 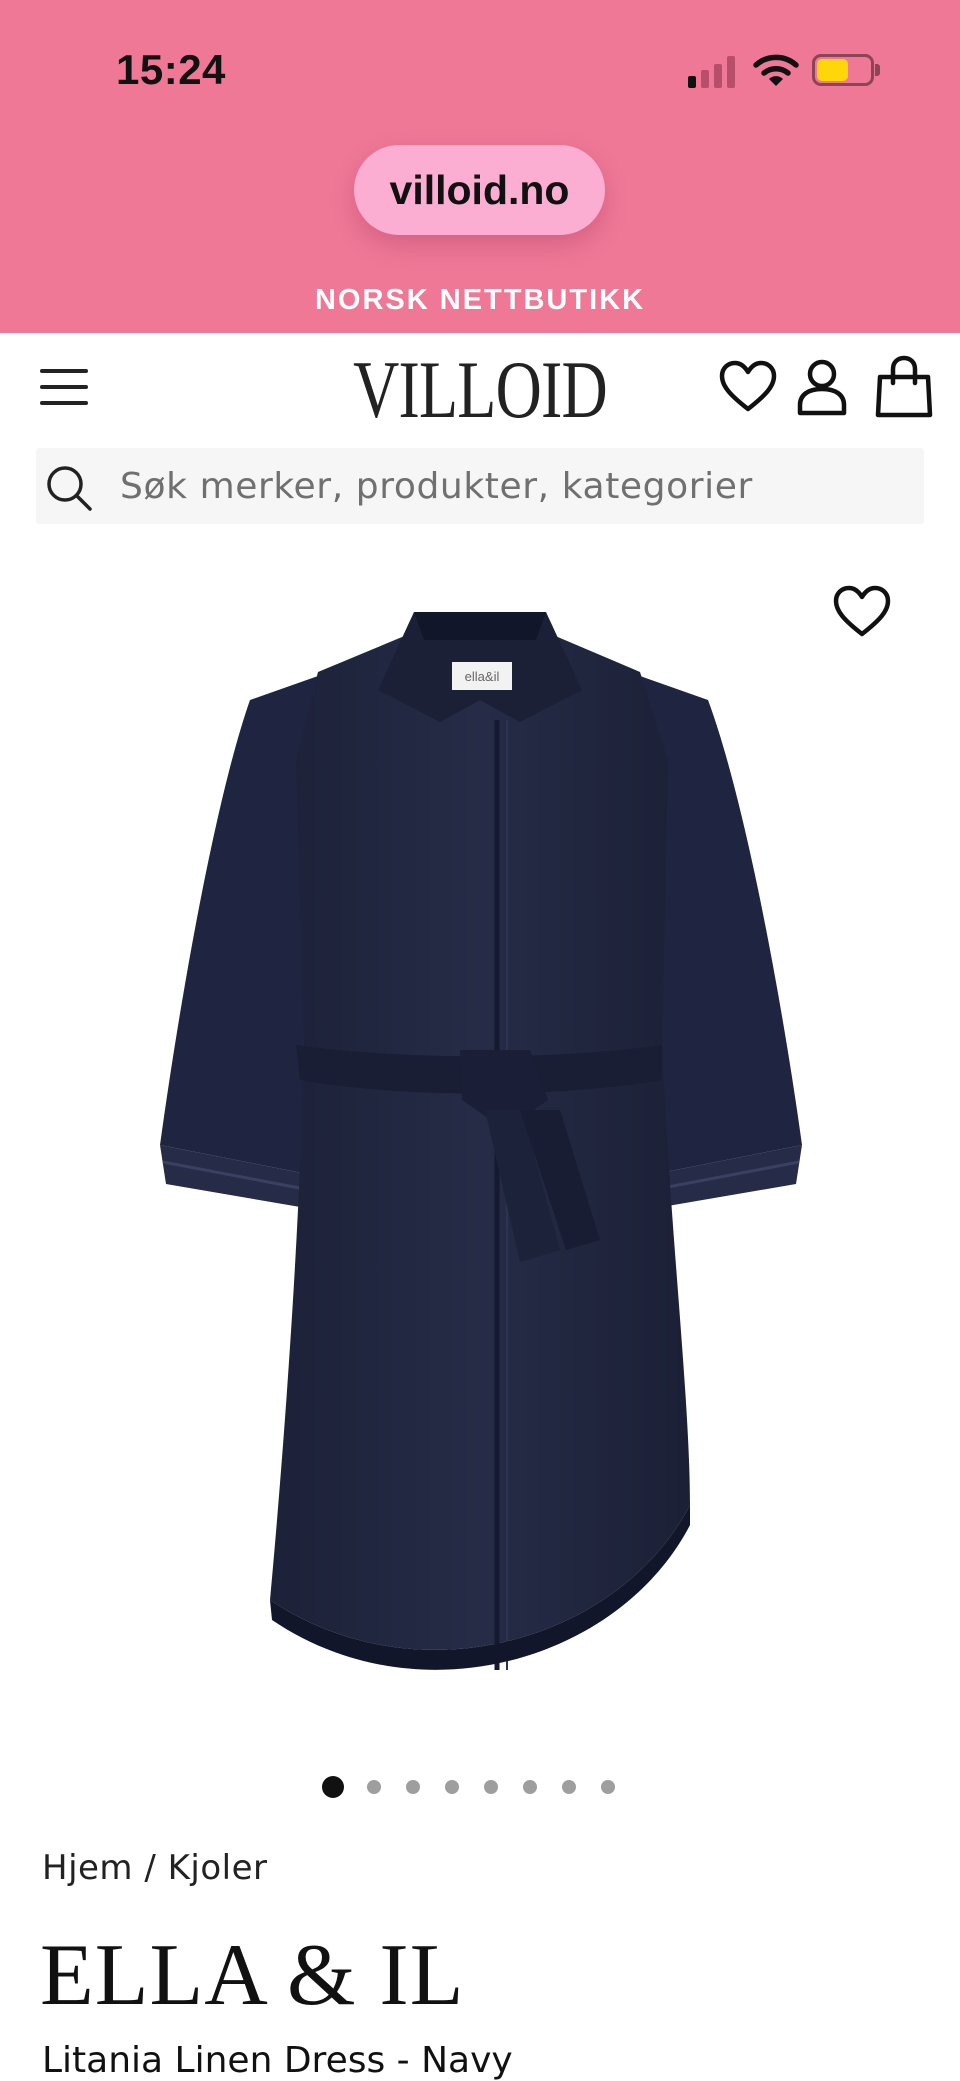 What do you see at coordinates (515, 486) in the screenshot?
I see `search-input` at bounding box center [515, 486].